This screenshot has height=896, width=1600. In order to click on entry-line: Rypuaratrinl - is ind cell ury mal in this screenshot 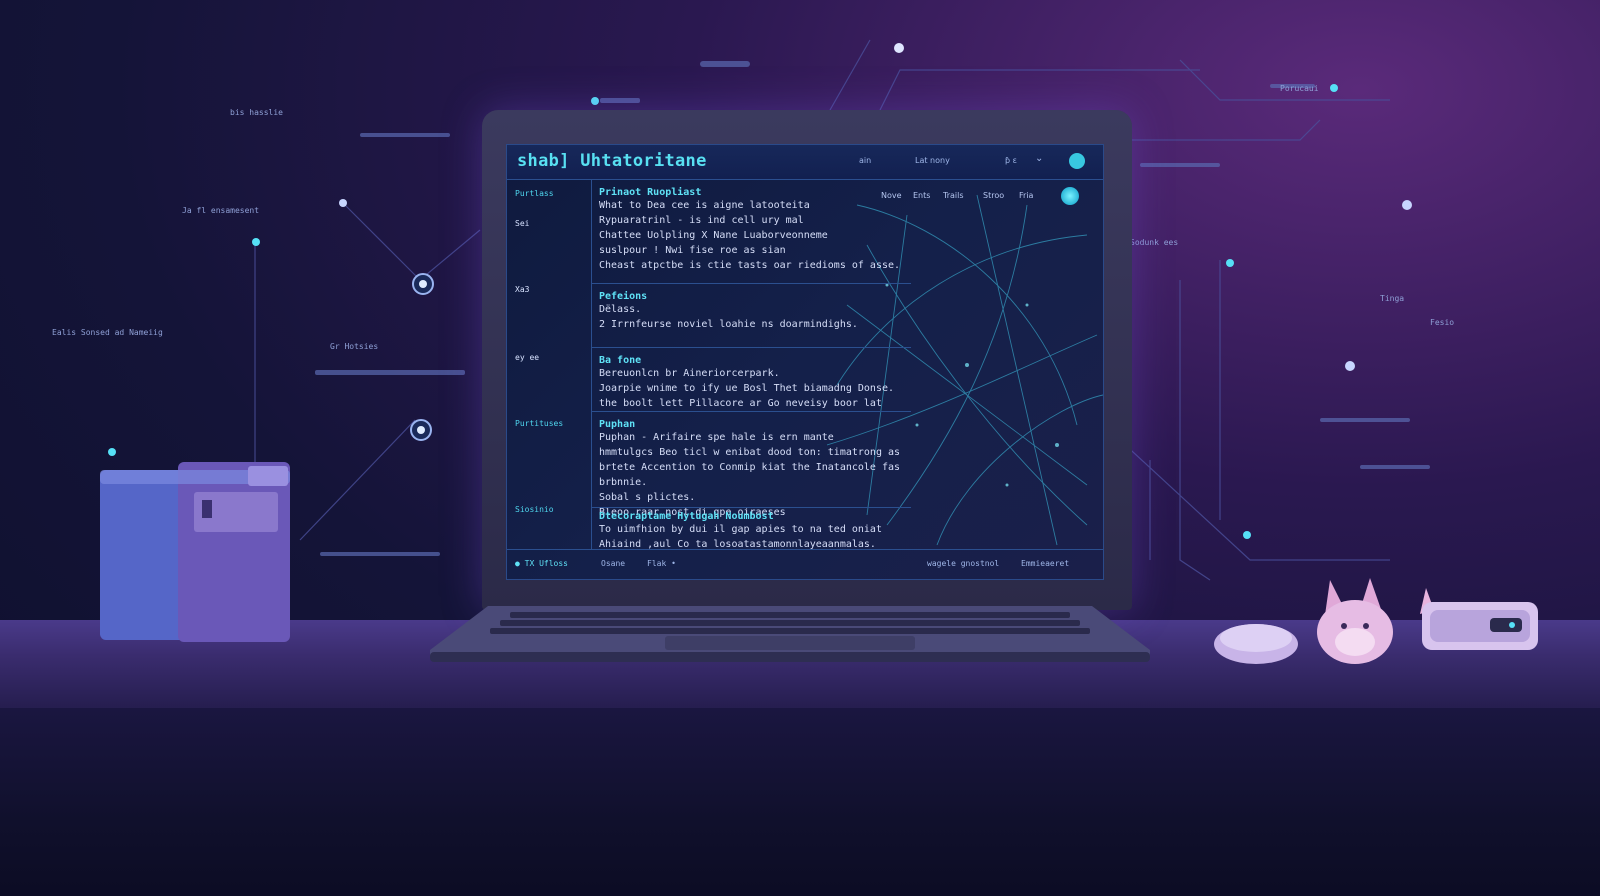, I will do `click(701, 220)`.